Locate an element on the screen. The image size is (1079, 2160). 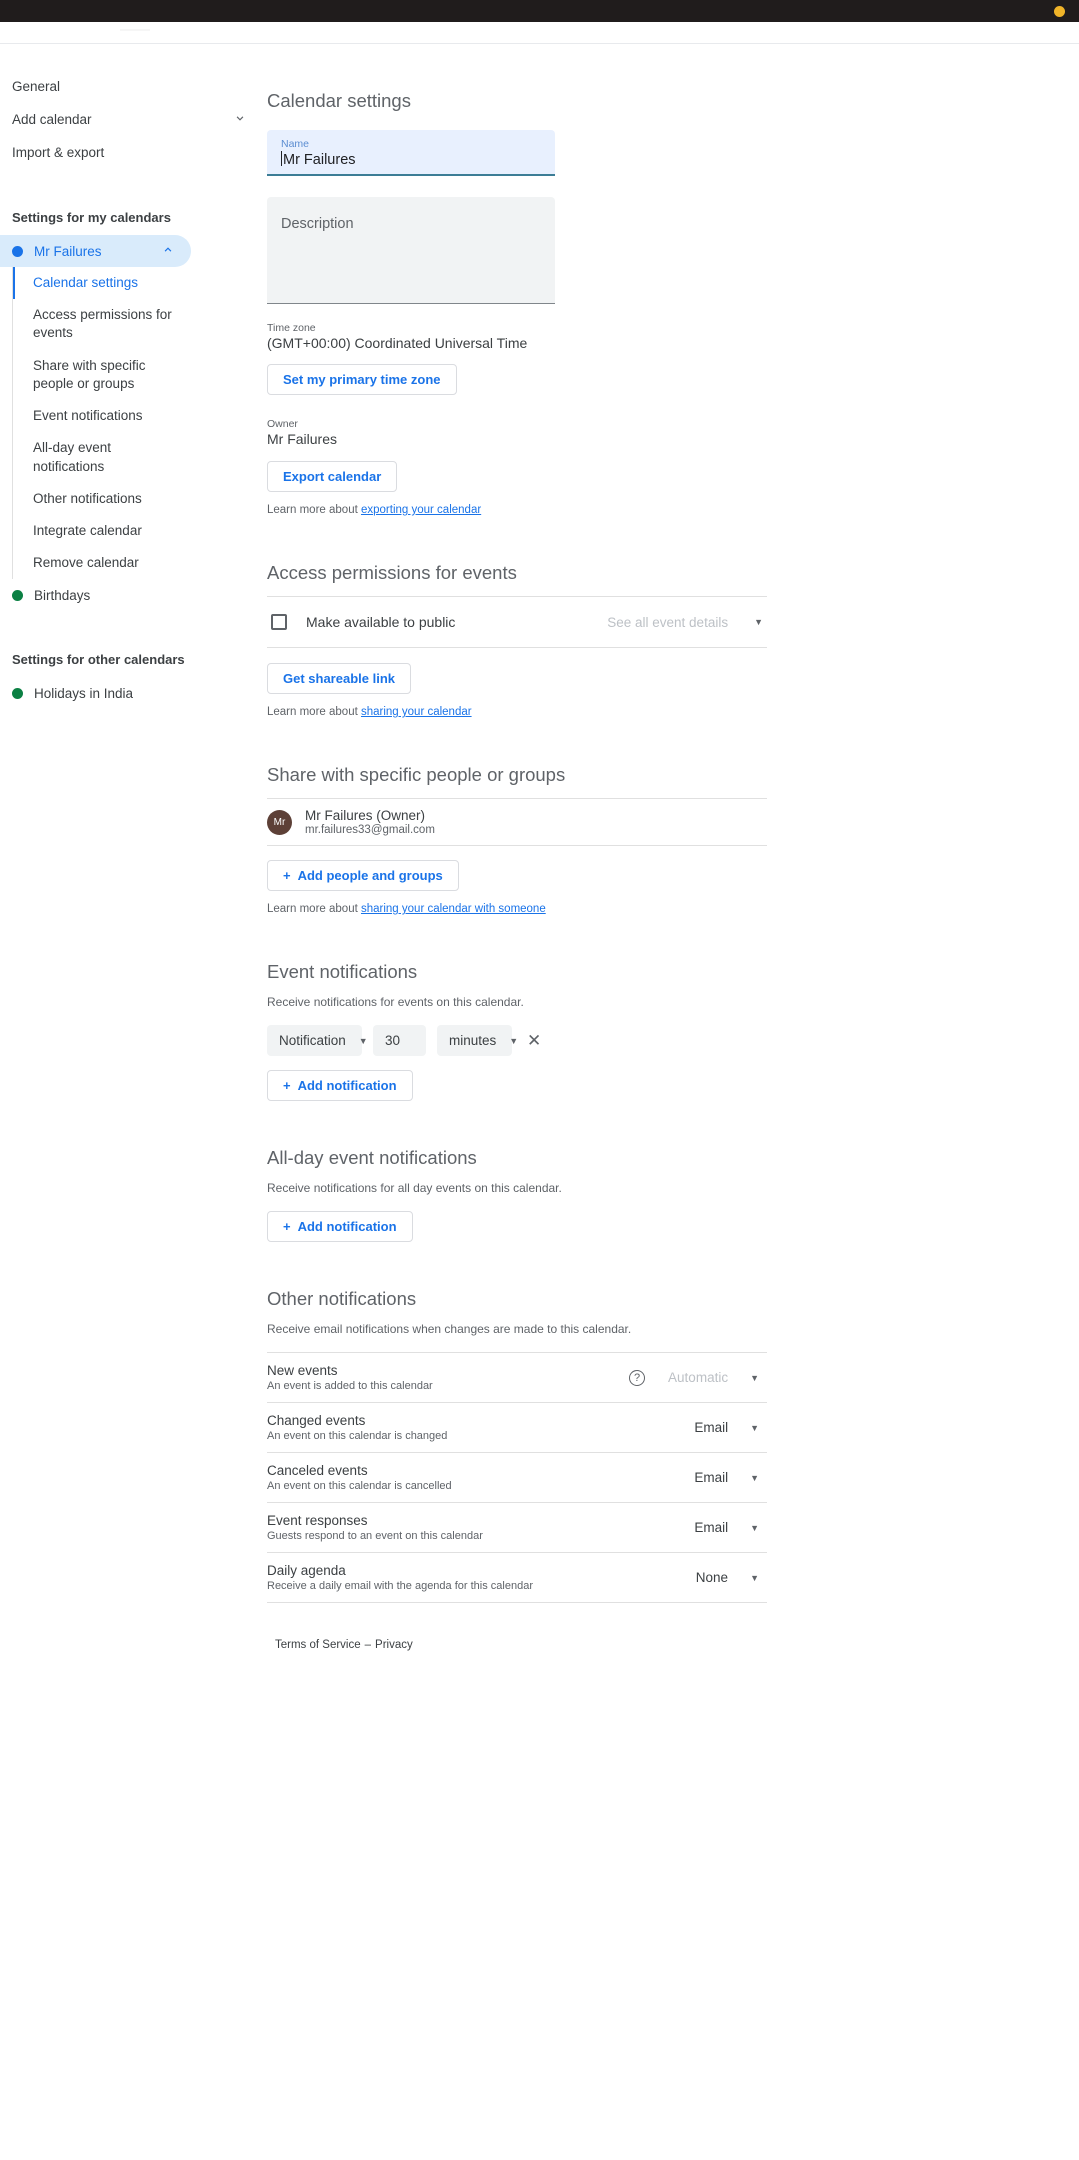
section-title-event-notifications: Event notifications is located at coordinates (342, 971).